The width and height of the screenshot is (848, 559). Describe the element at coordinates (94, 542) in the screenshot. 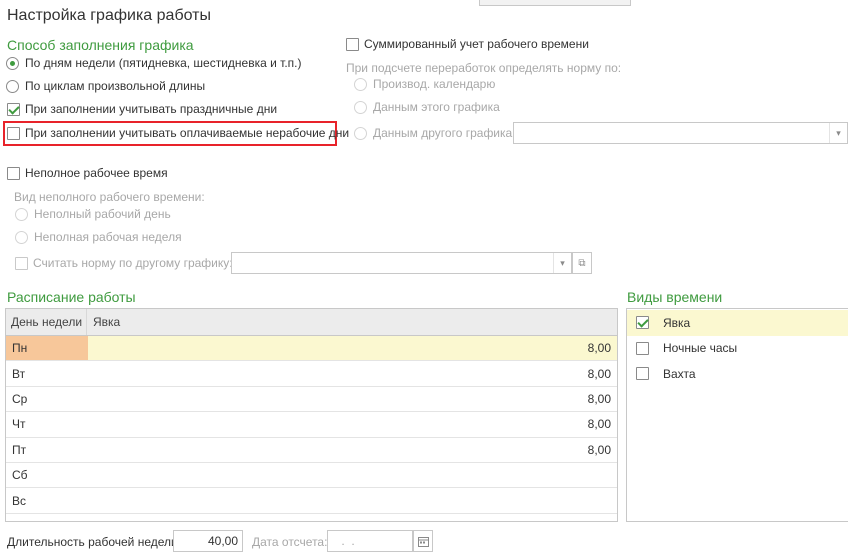

I see `week-length-label: Длительность рабочей недели:` at that location.